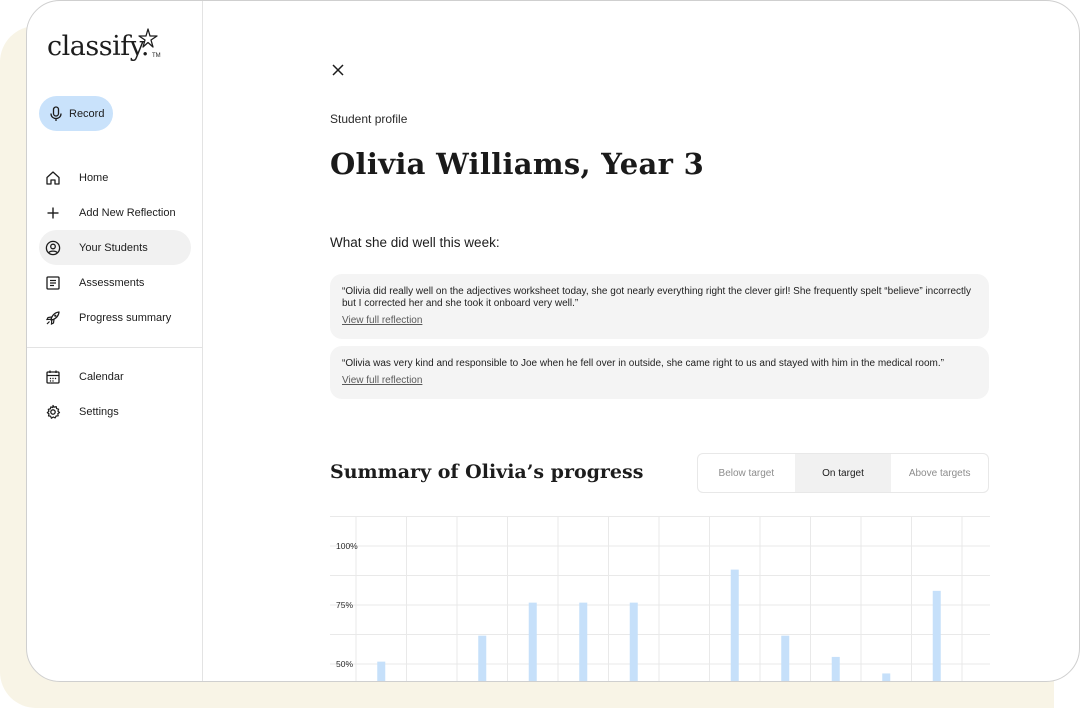  What do you see at coordinates (56, 113) in the screenshot?
I see `microphone-icon` at bounding box center [56, 113].